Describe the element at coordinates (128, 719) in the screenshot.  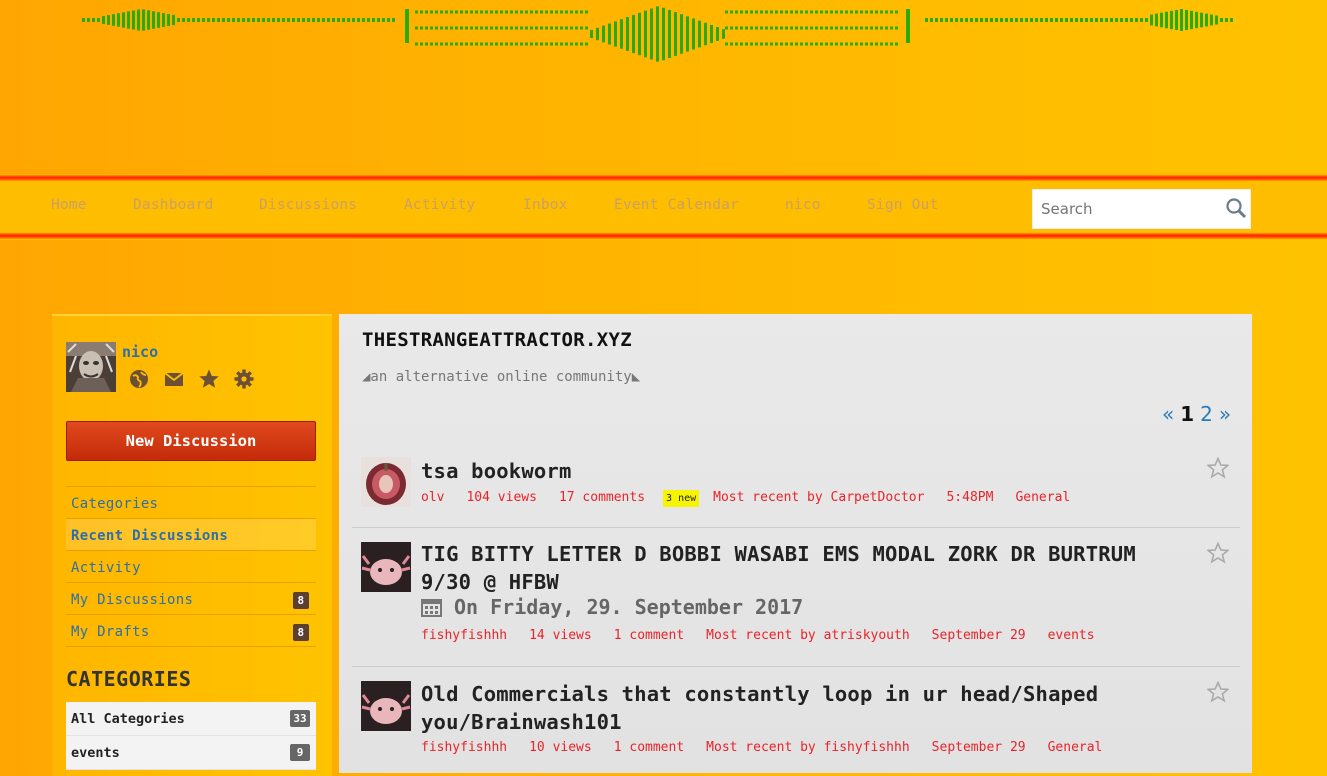
I see `category-label: All Categories` at that location.